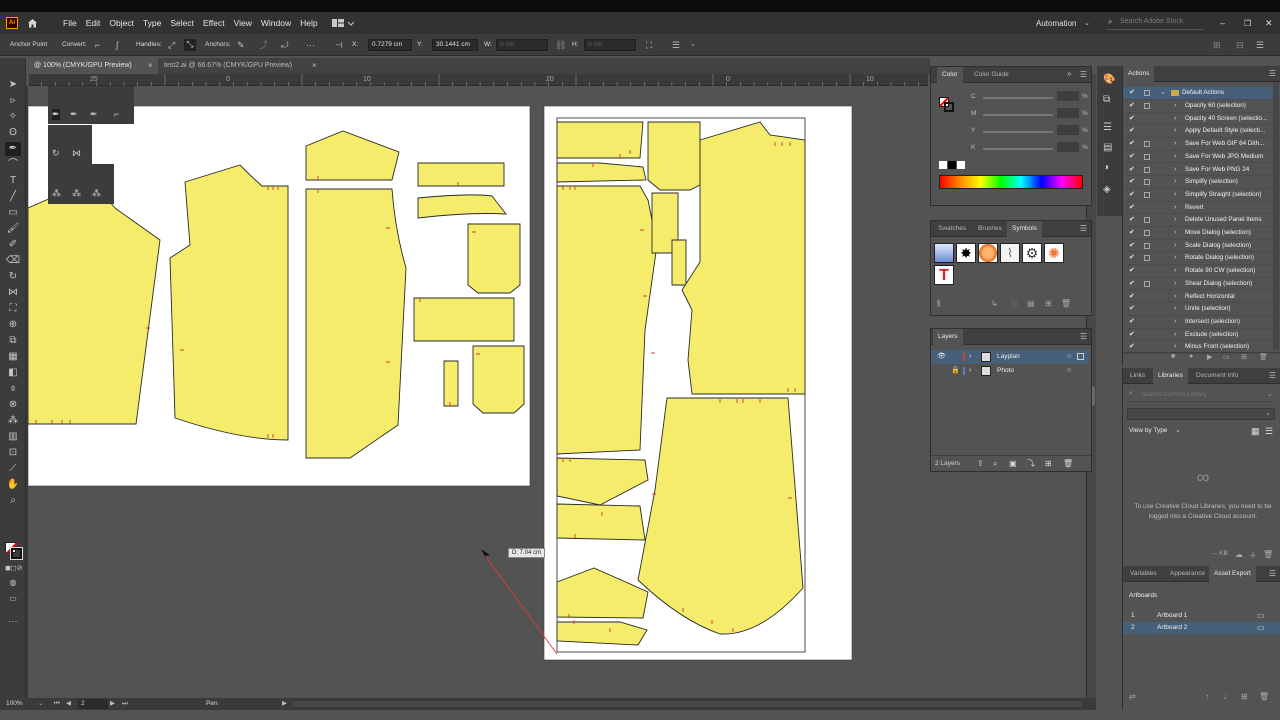 The width and height of the screenshot is (1280, 720). Describe the element at coordinates (1201, 246) in the screenshot. I see `action-row: ✔ › Scale Dialog (selection)` at that location.